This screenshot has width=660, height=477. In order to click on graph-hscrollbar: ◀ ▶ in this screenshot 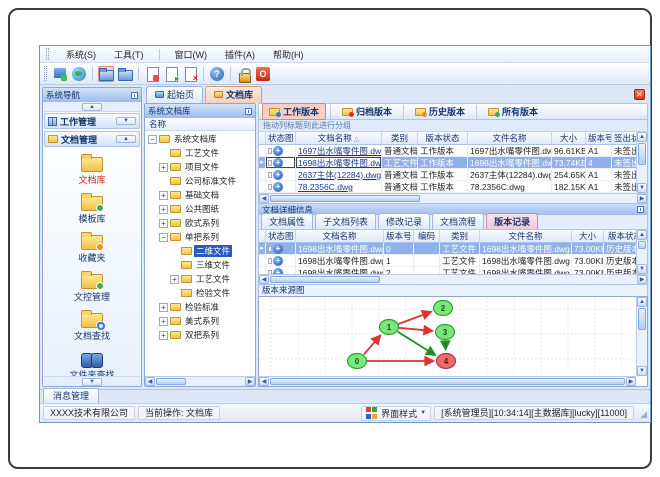, I will do `click(447, 381)`.